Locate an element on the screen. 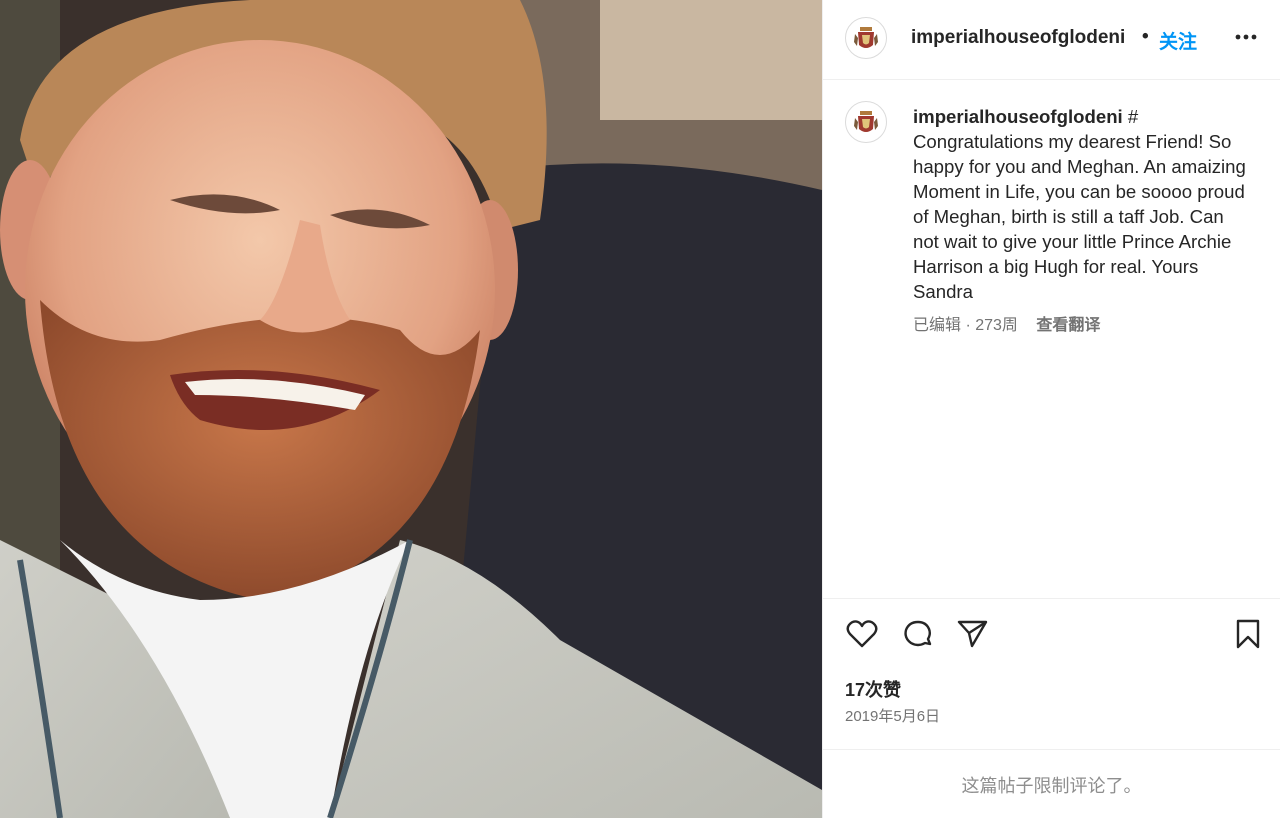 The height and width of the screenshot is (818, 1280). caption-avatar is located at coordinates (866, 122).